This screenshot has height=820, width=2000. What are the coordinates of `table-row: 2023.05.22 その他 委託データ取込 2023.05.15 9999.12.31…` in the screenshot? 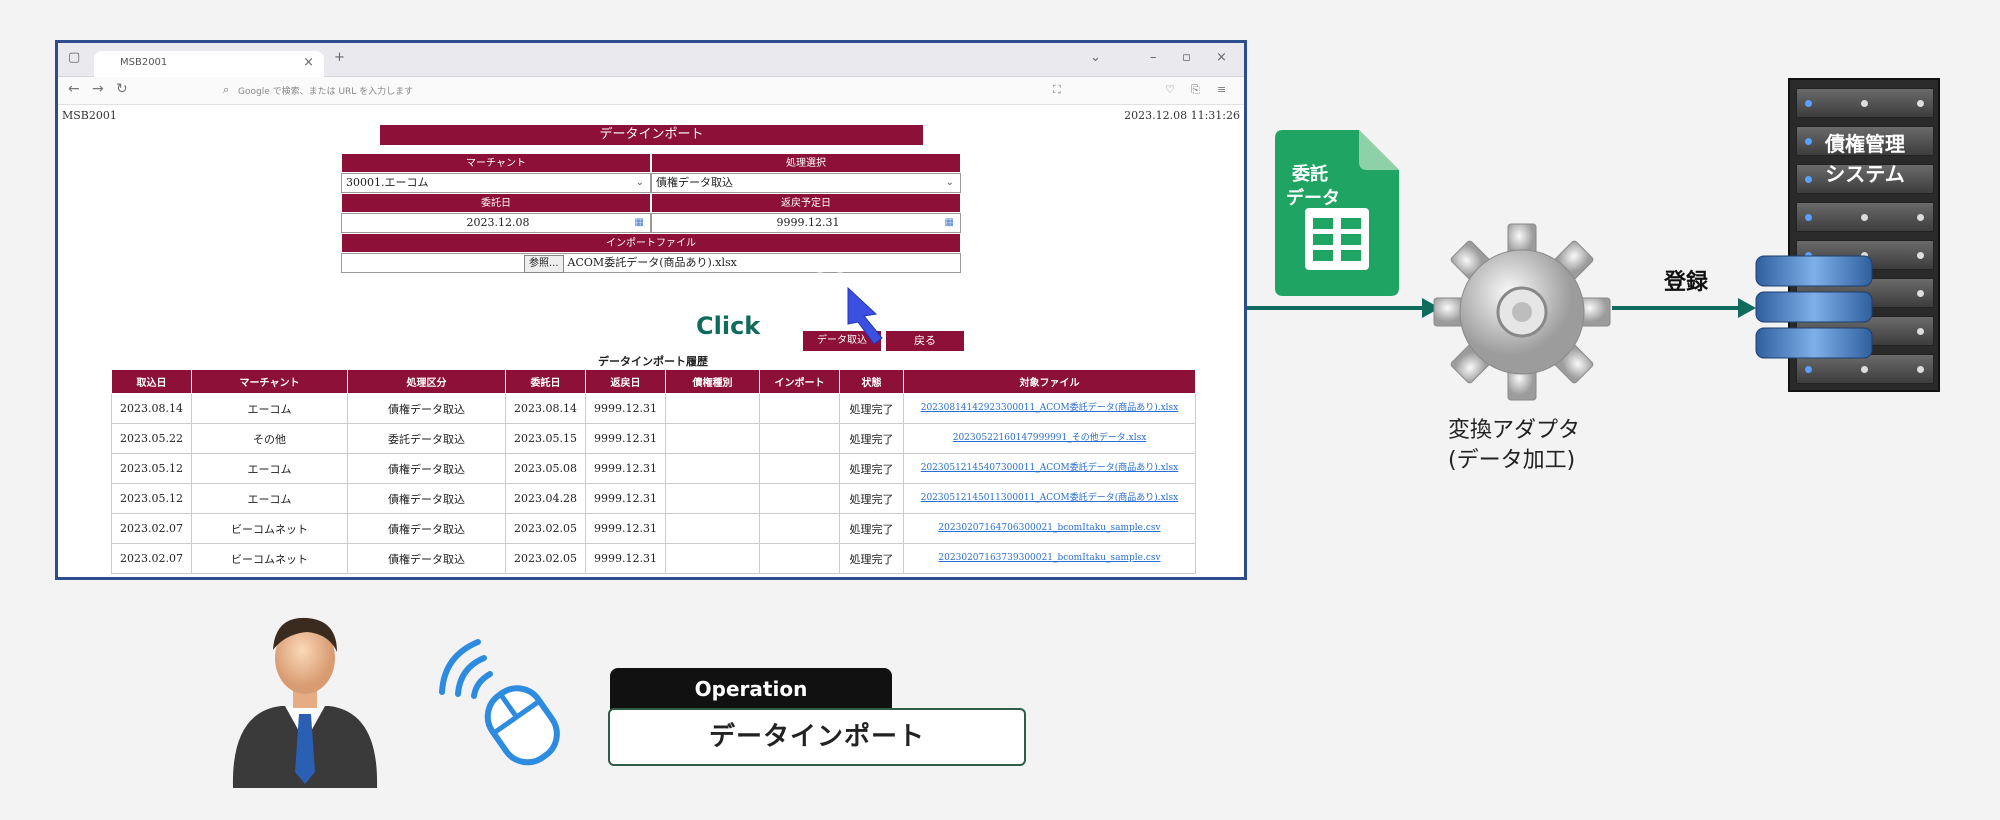 It's located at (653, 438).